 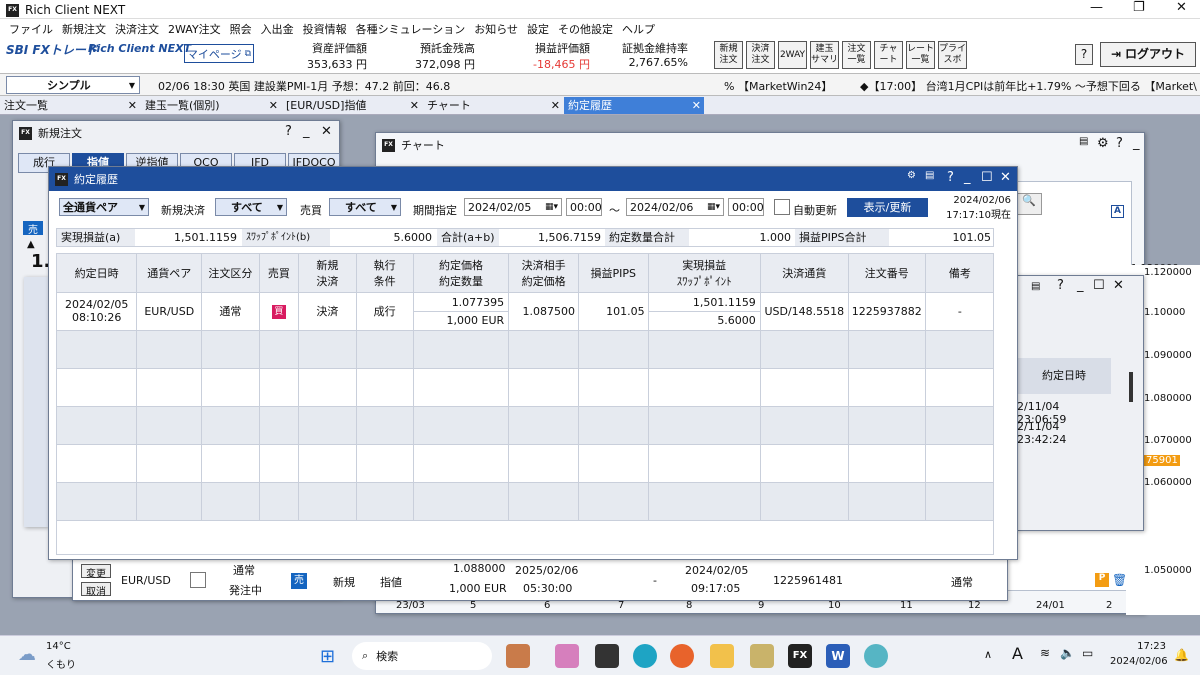 What do you see at coordinates (1148, 54) in the screenshot?
I see `logout-button: ⇥ ログアウト` at bounding box center [1148, 54].